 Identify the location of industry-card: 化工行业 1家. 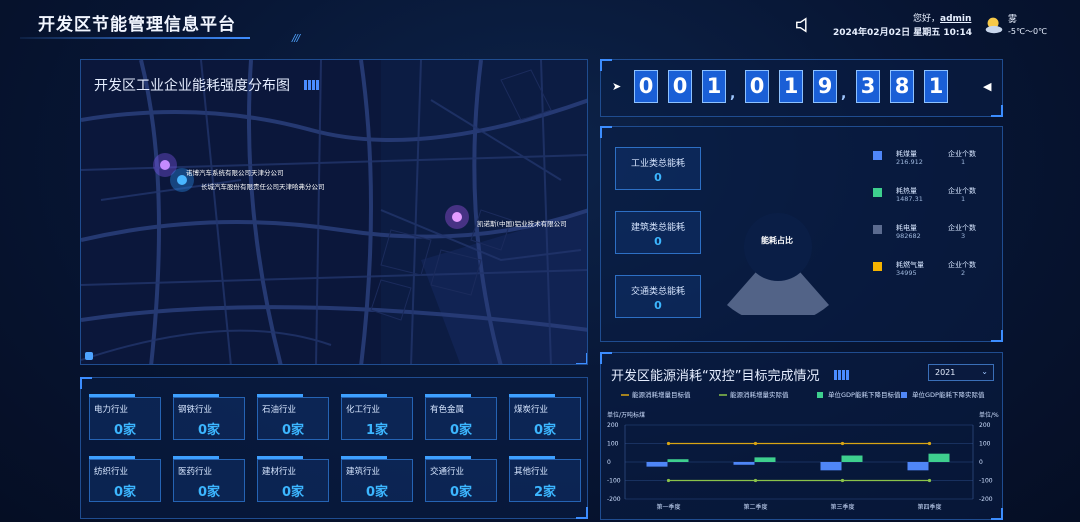
(377, 417).